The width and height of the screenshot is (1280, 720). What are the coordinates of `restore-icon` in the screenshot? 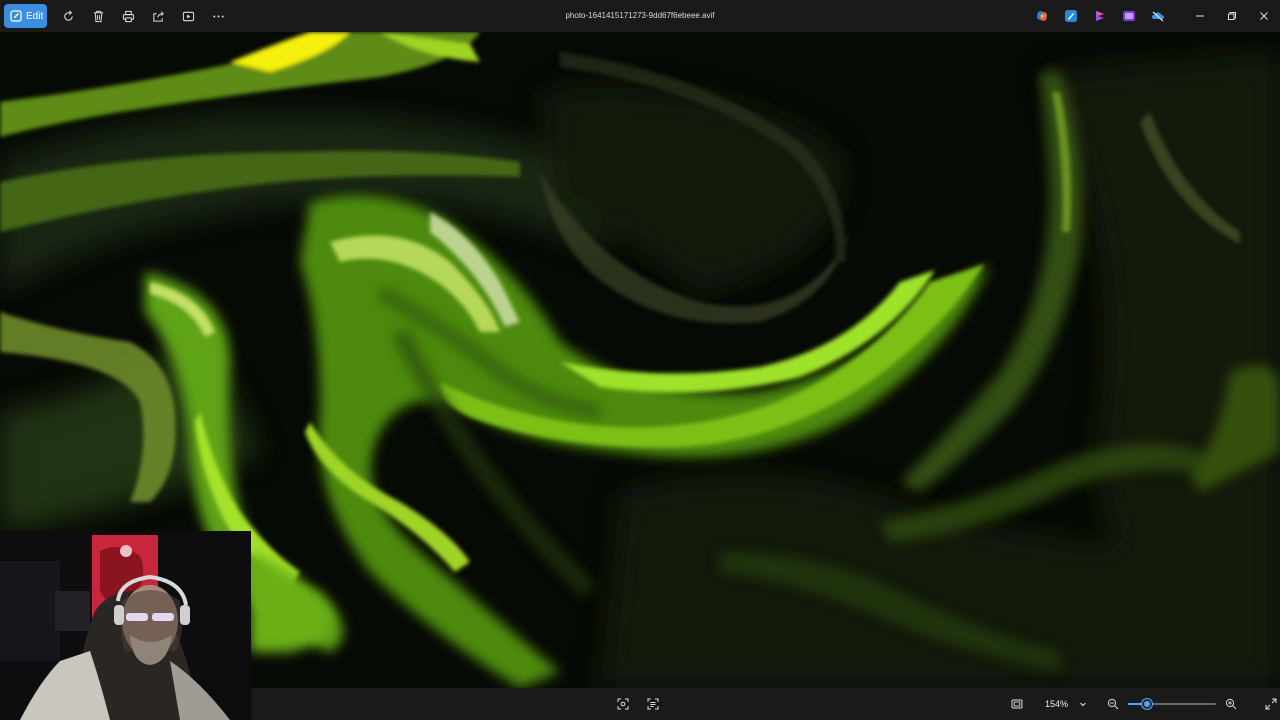 It's located at (1232, 16).